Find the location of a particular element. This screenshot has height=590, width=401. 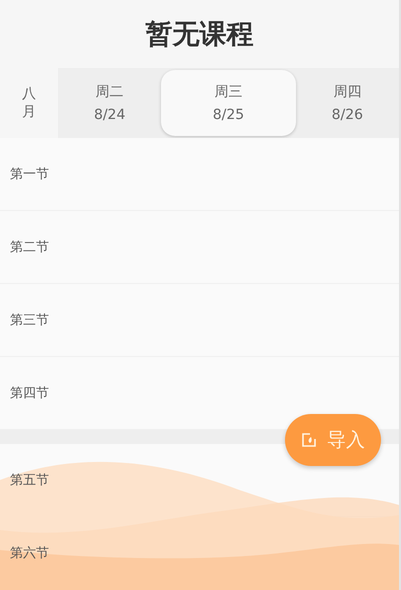

period-label: 第二节 is located at coordinates (29, 247).